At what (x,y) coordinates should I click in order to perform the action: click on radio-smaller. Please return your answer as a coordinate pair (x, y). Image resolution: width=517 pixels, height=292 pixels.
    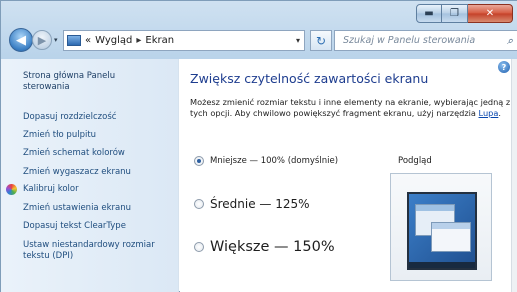
    Looking at the image, I should click on (199, 161).